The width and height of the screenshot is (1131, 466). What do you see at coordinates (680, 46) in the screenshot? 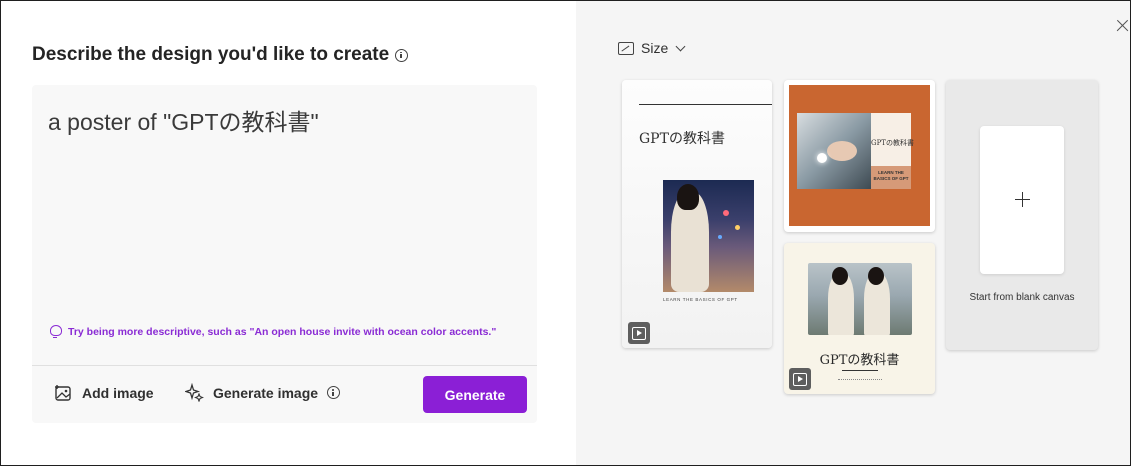
I see `chevron-down-icon` at bounding box center [680, 46].